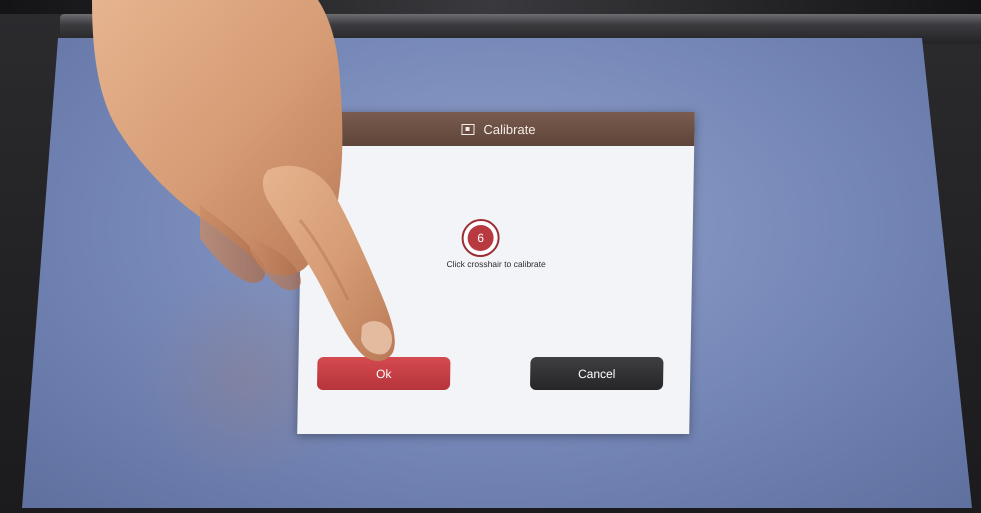 The image size is (981, 513). Describe the element at coordinates (596, 373) in the screenshot. I see `cancel-button: Cancel` at that location.